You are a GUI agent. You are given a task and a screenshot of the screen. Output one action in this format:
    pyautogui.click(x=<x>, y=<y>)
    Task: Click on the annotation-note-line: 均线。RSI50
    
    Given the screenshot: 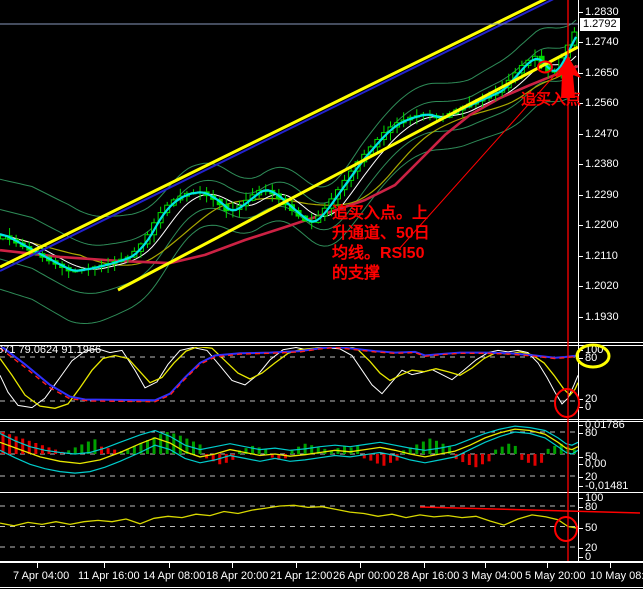 What is the action you would take?
    pyautogui.click(x=378, y=253)
    